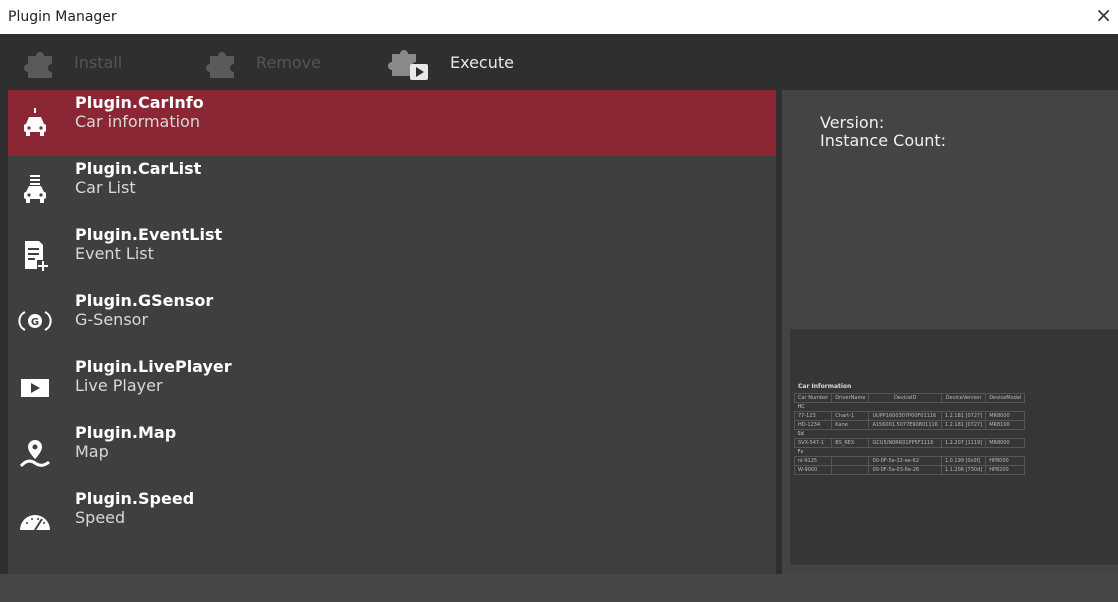 The width and height of the screenshot is (1118, 602). What do you see at coordinates (392, 189) in the screenshot?
I see `plugin-item-carlist: Plugin.CarList Car List` at bounding box center [392, 189].